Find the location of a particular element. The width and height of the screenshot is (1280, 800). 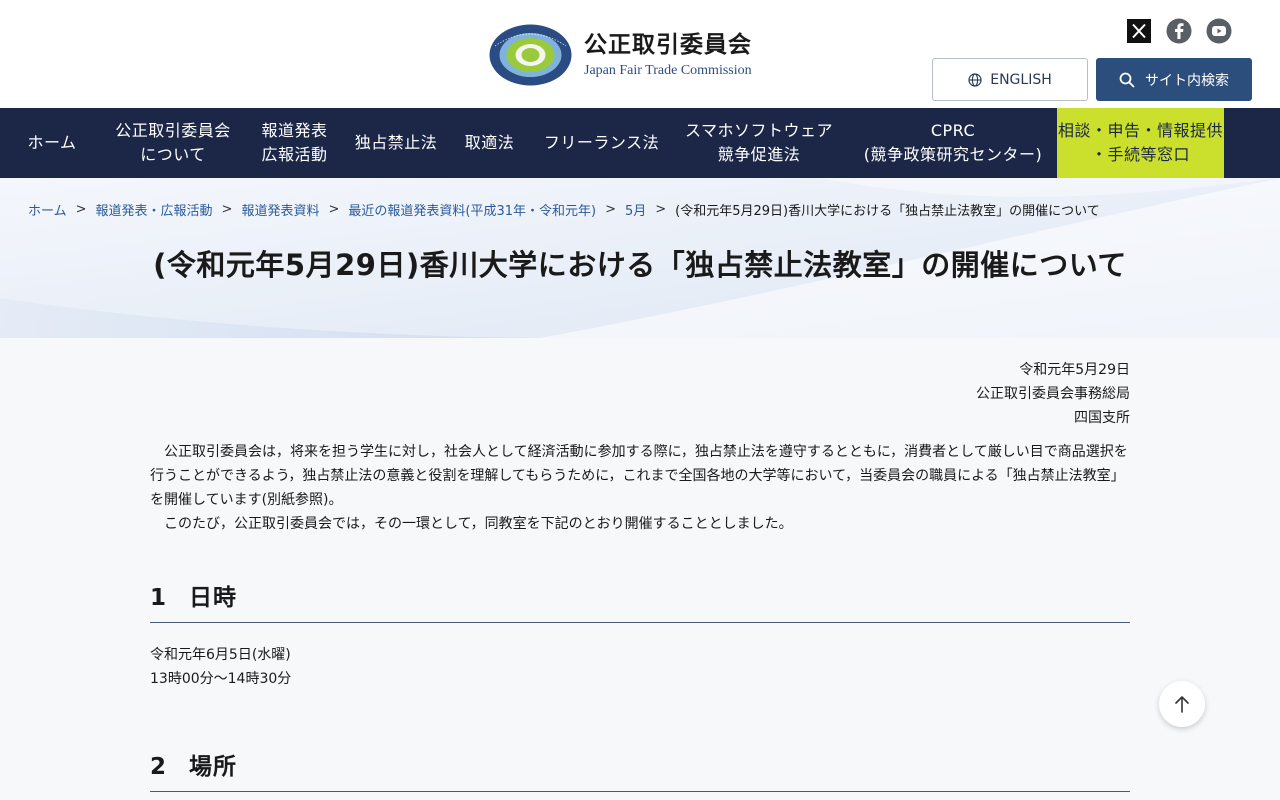

section-number: 2 is located at coordinates (159, 767).